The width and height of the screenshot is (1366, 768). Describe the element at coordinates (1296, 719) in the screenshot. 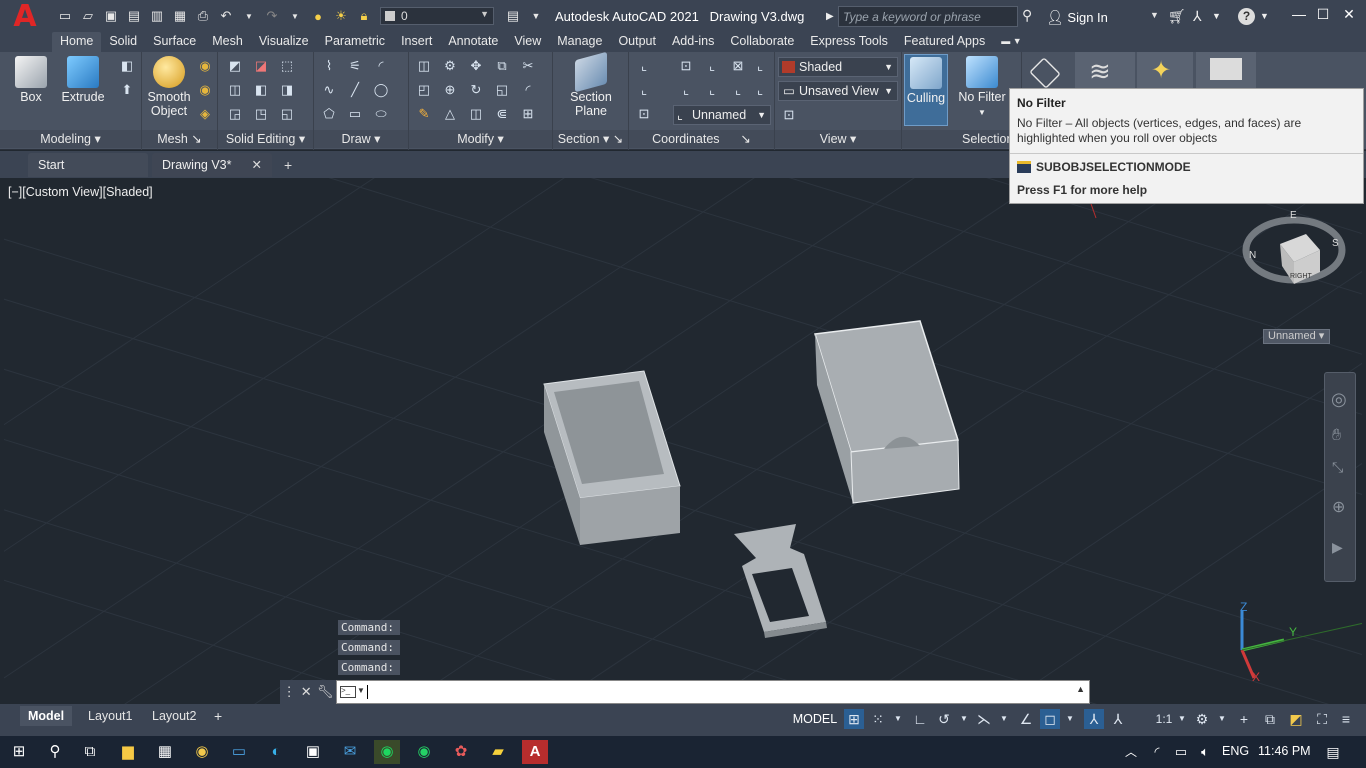

I see `isolate-objects-icon: ◩` at that location.